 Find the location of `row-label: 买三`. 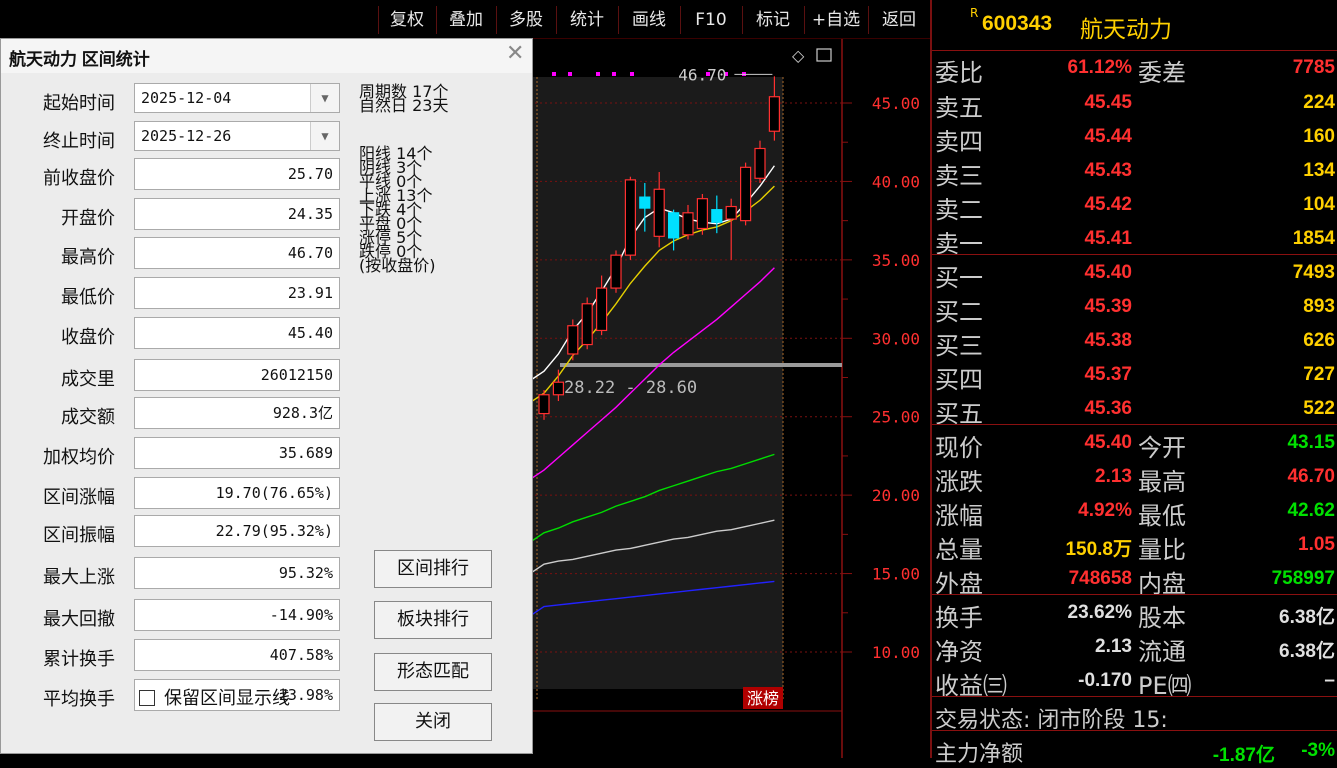

row-label: 买三 is located at coordinates (959, 346).